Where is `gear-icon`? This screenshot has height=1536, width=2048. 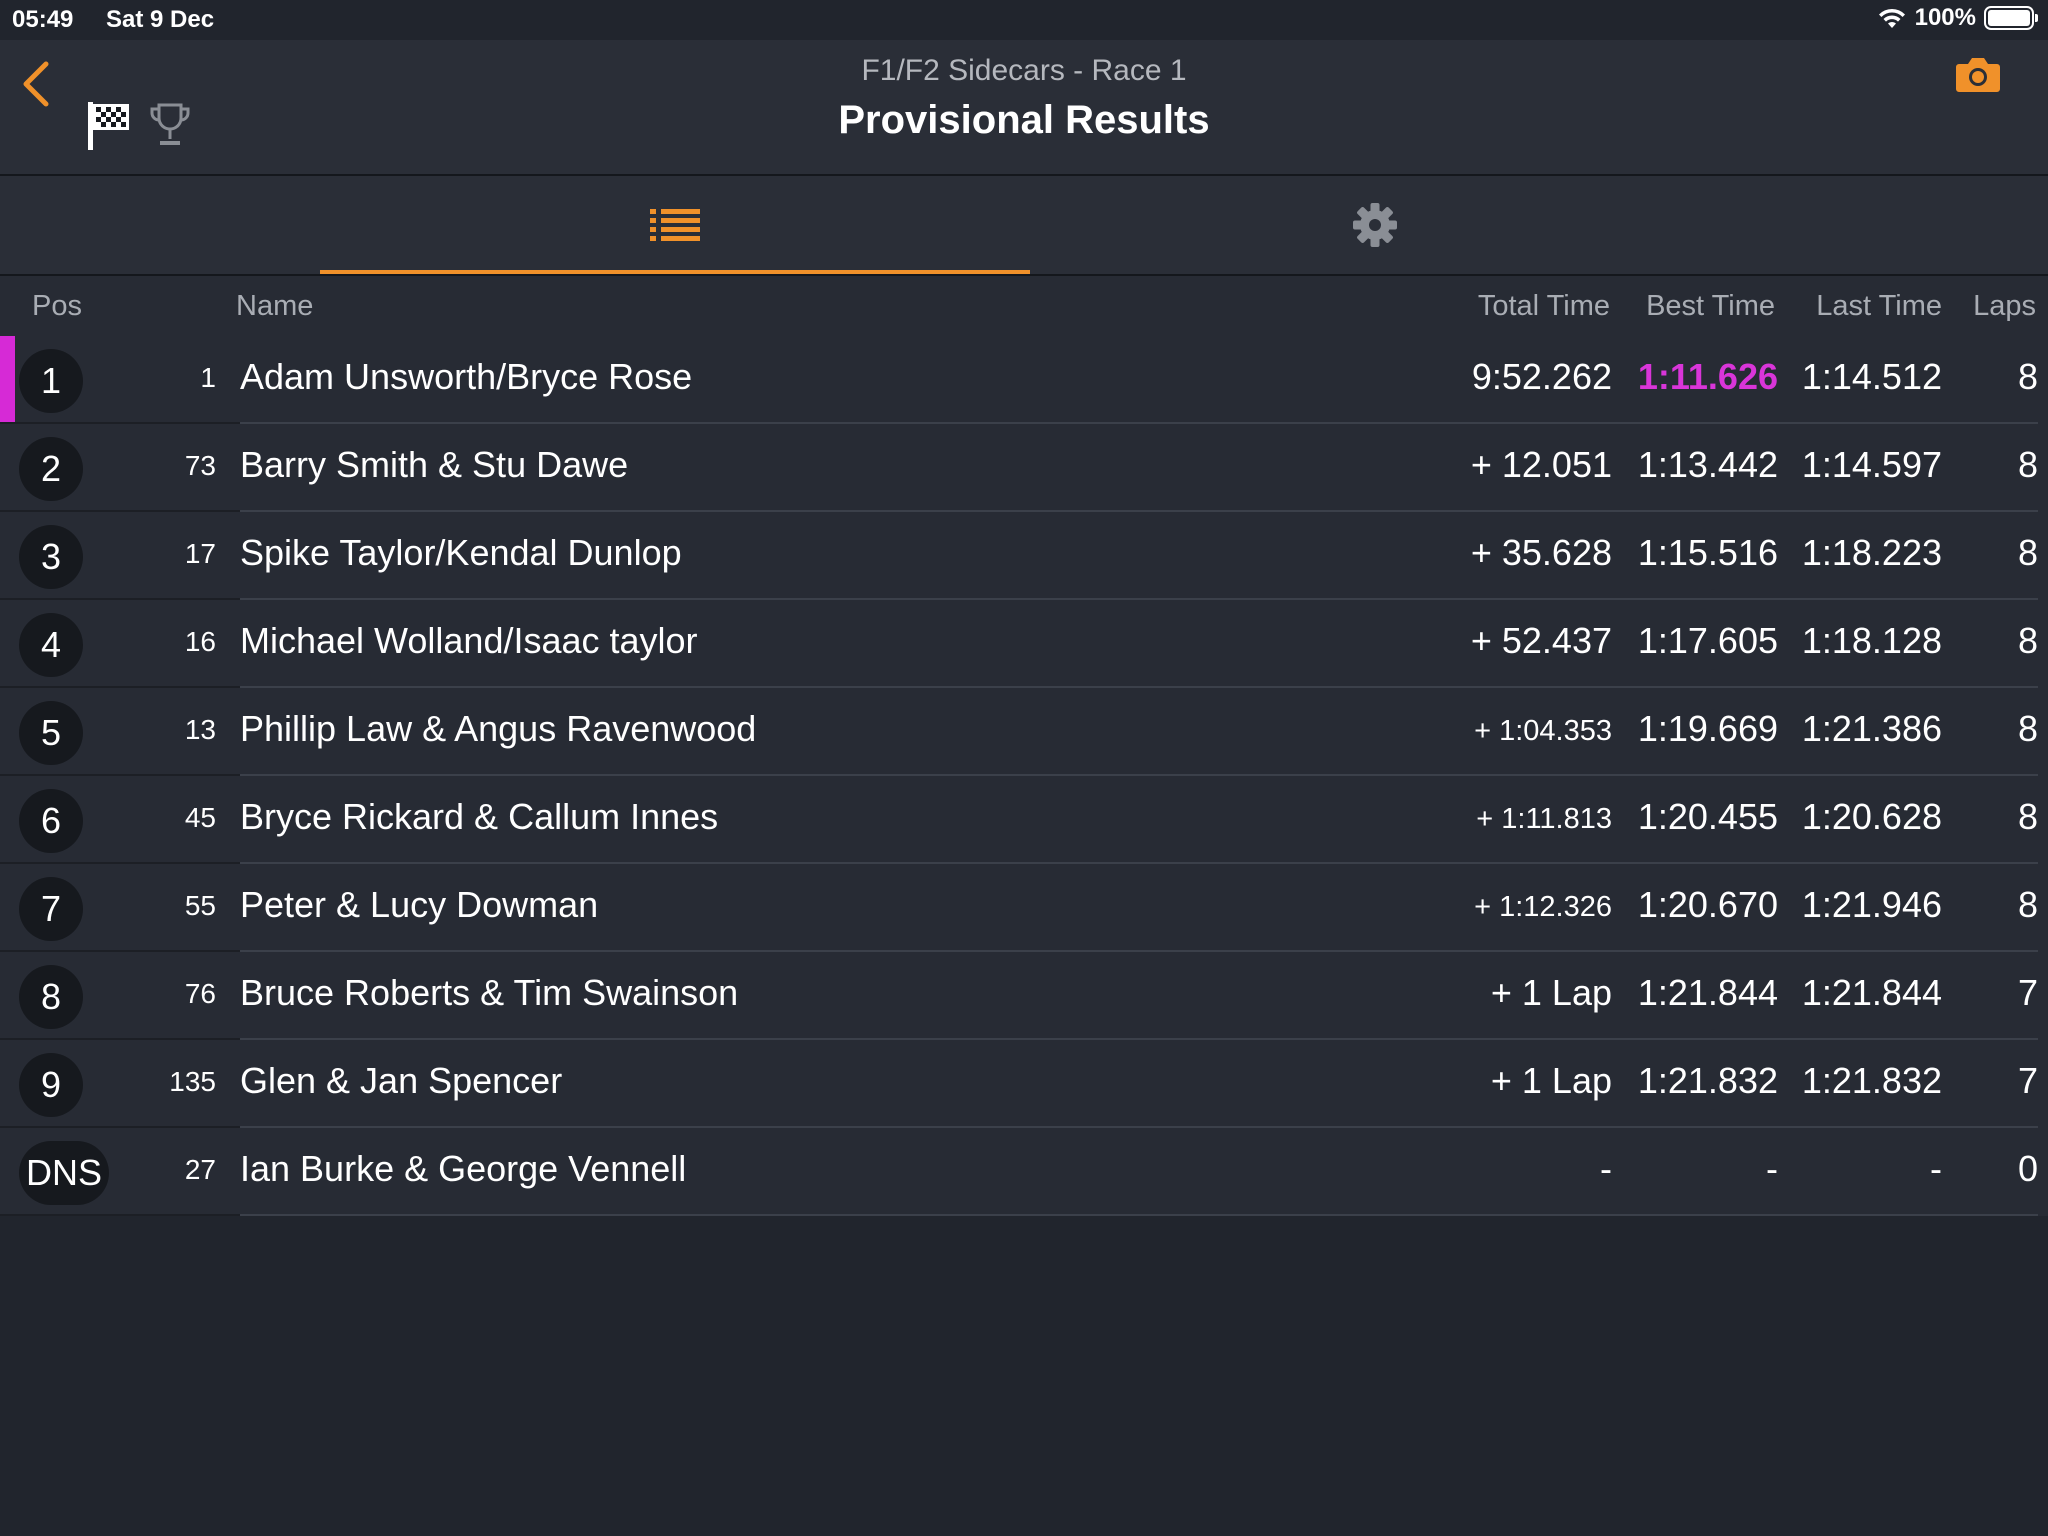 gear-icon is located at coordinates (1375, 225).